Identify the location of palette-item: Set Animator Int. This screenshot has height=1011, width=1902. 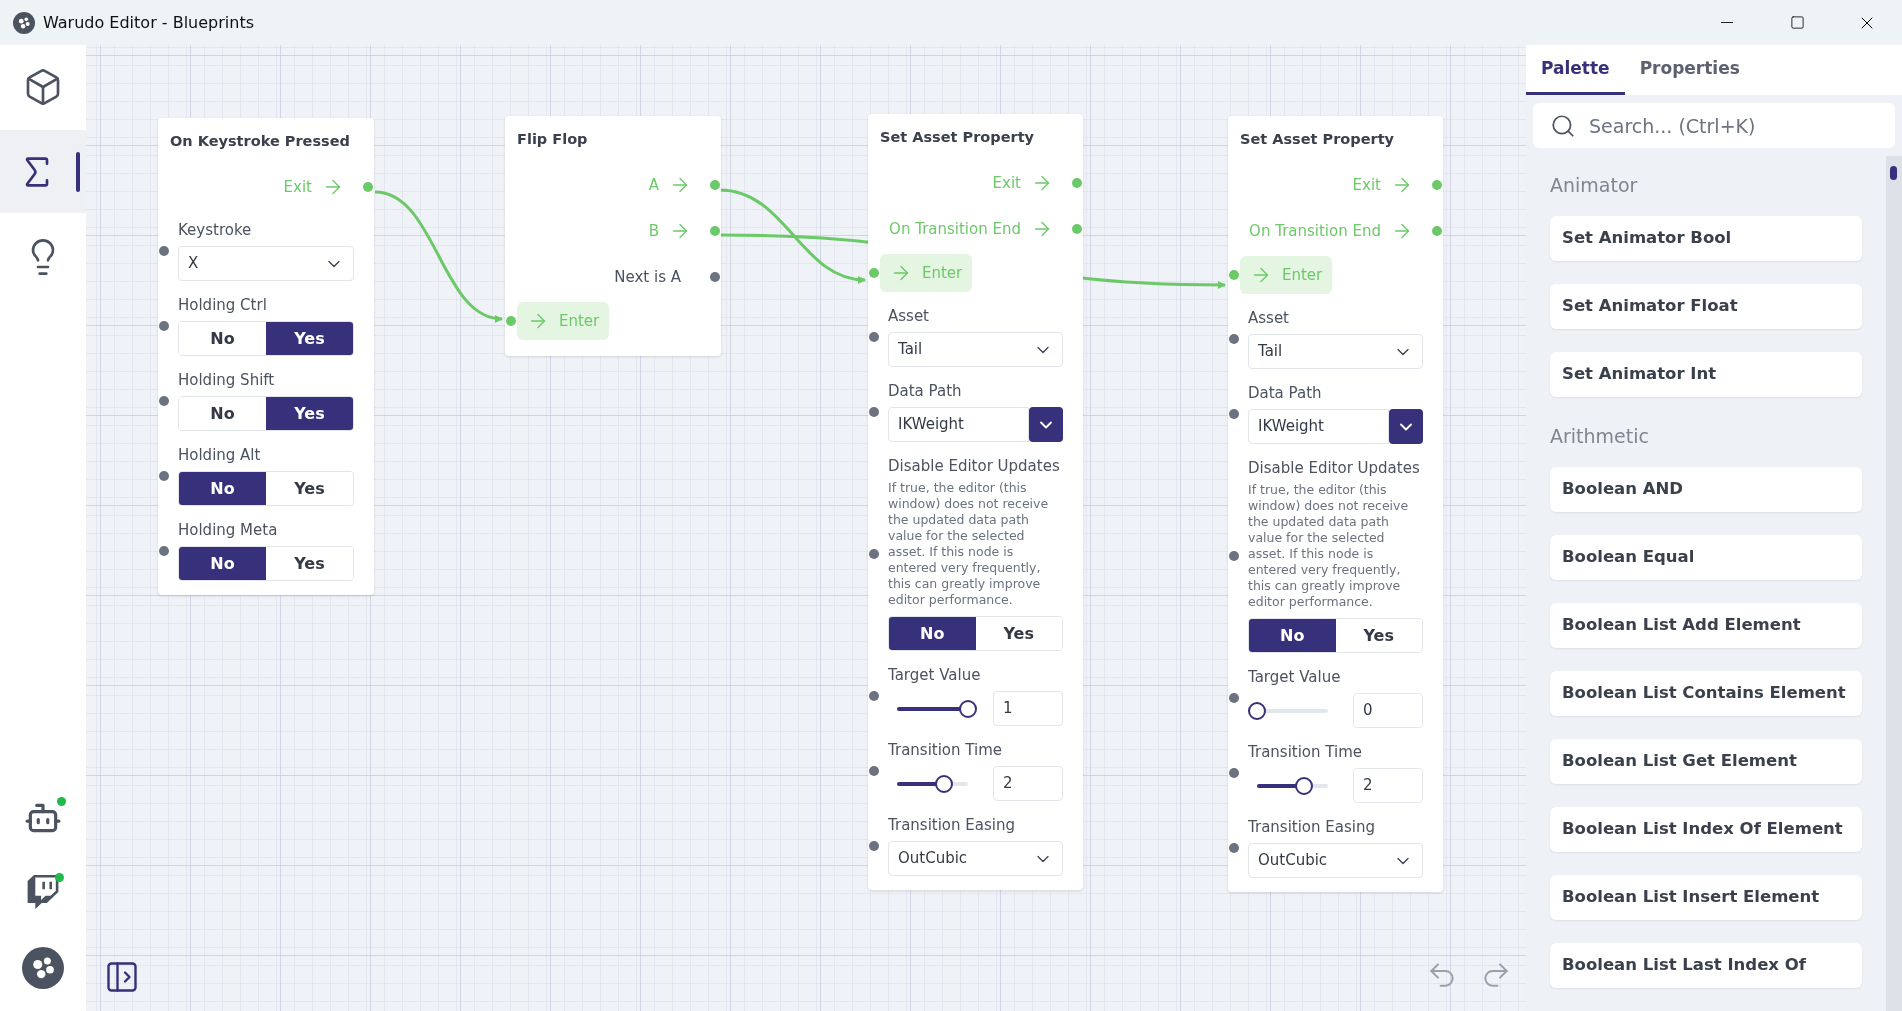
(1706, 374).